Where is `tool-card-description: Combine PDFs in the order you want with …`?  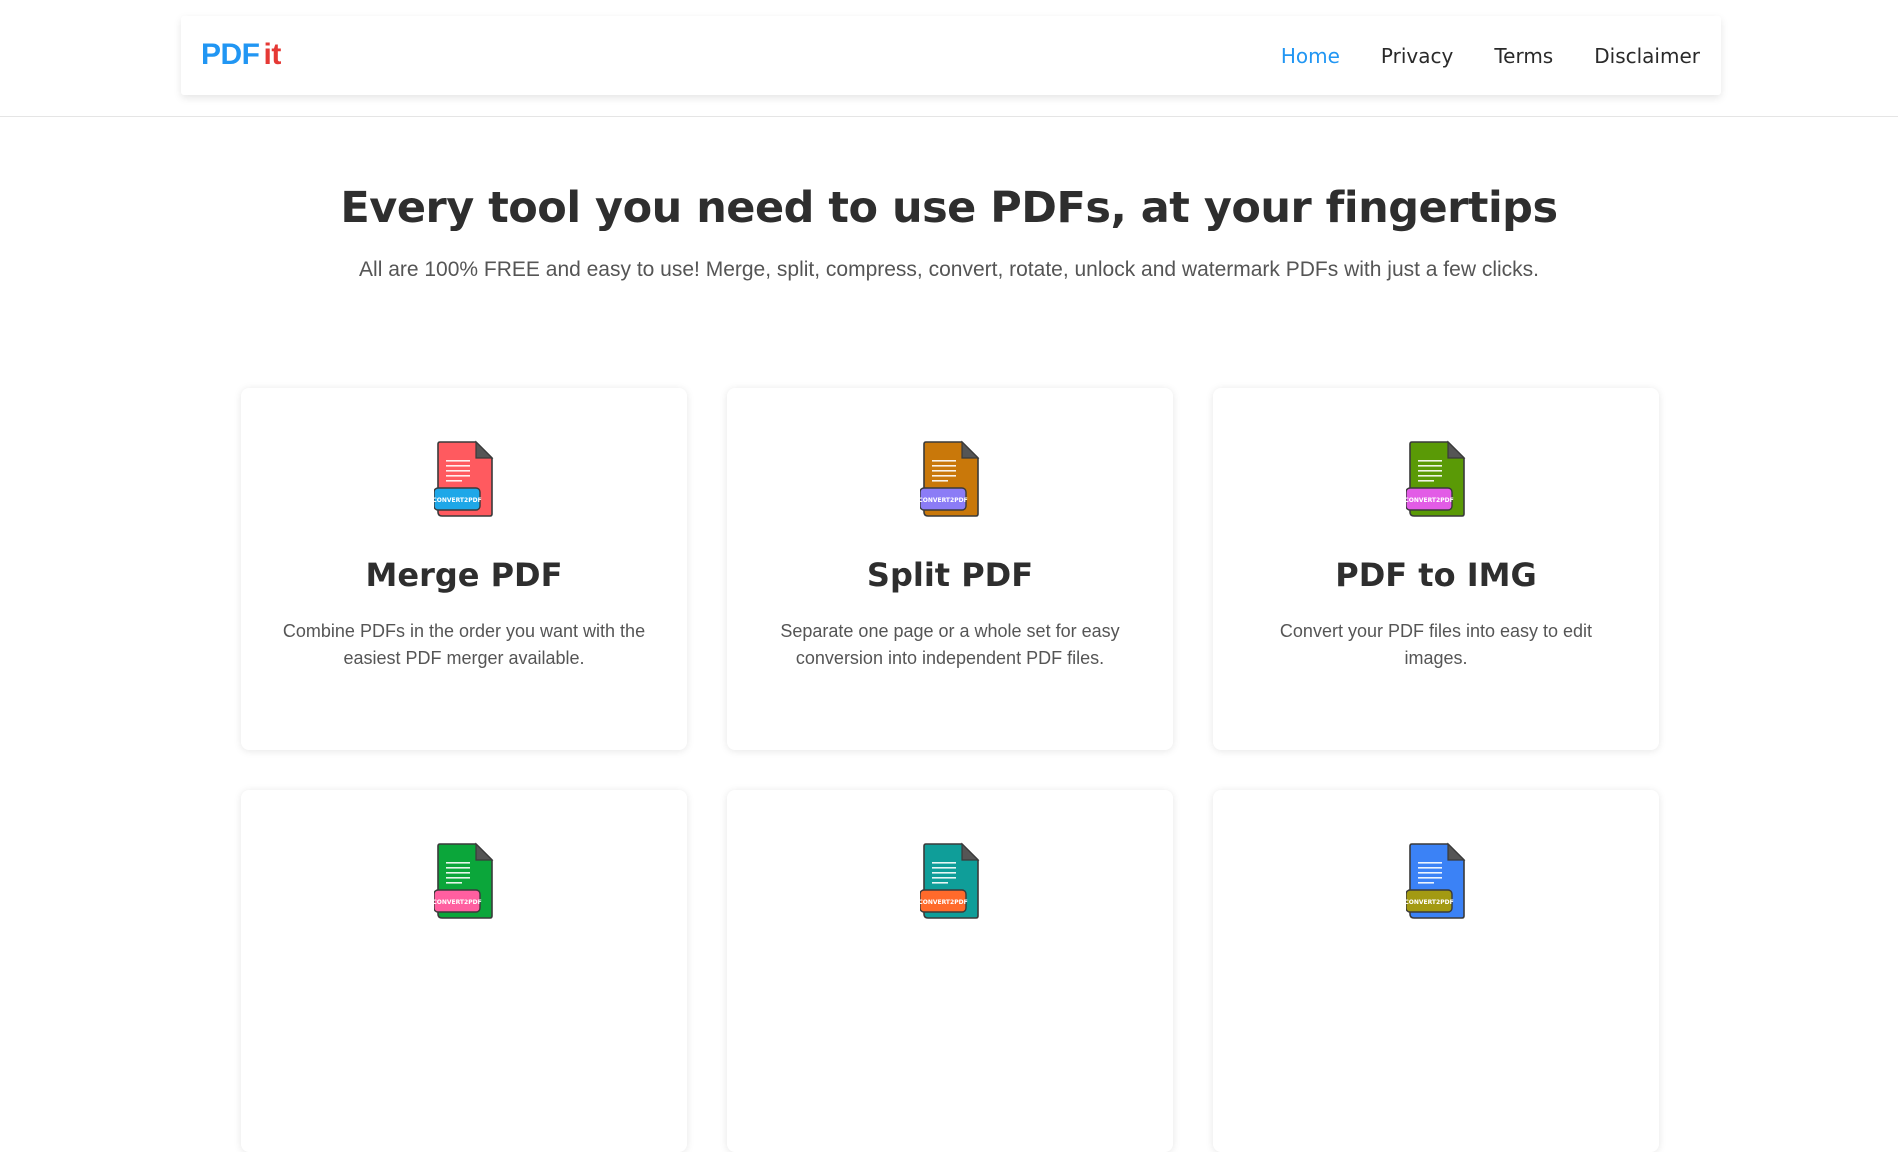 tool-card-description: Combine PDFs in the order you want with … is located at coordinates (464, 644).